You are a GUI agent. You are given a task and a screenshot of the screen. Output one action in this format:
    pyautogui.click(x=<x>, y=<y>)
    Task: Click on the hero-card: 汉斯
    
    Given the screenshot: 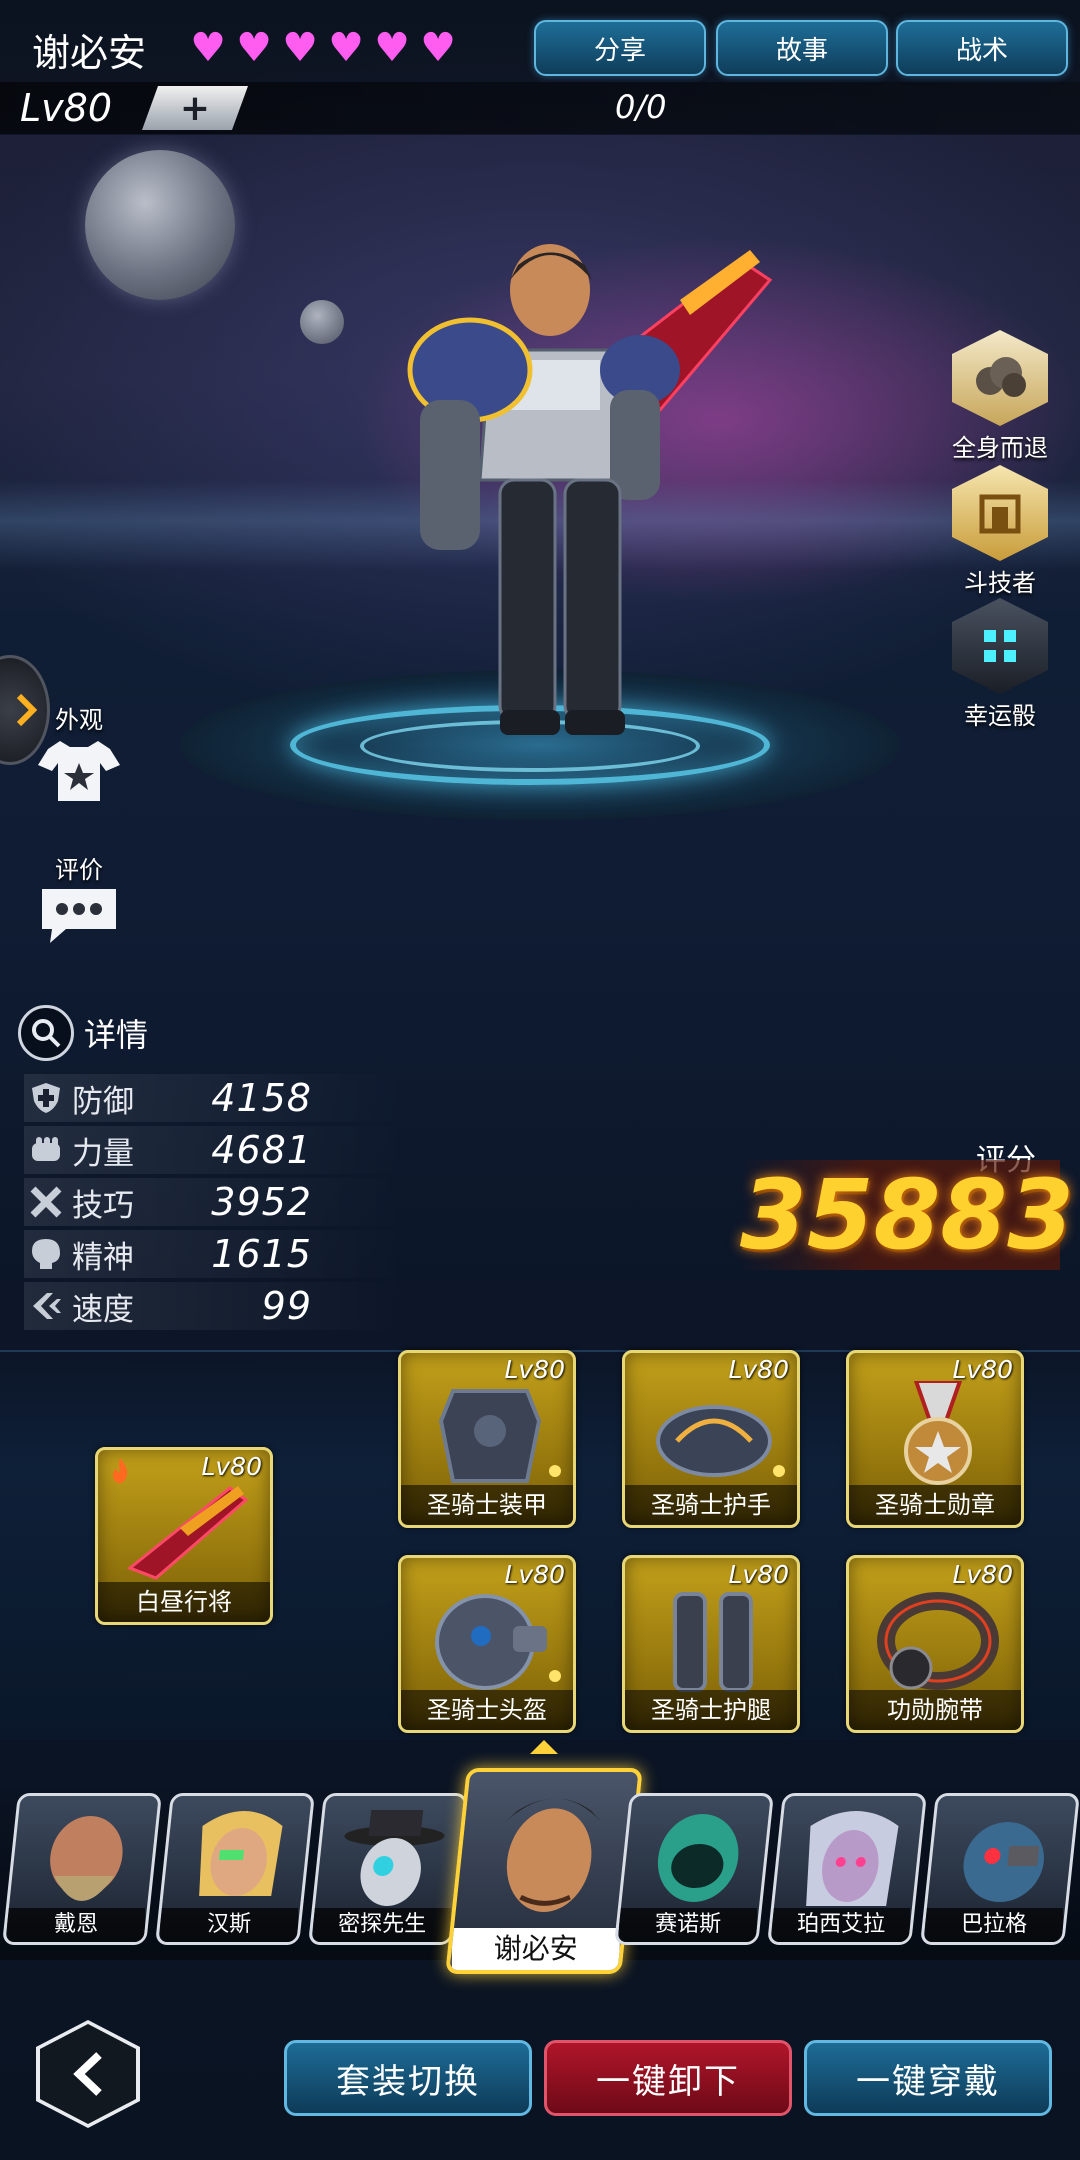 What is the action you would take?
    pyautogui.click(x=235, y=1869)
    